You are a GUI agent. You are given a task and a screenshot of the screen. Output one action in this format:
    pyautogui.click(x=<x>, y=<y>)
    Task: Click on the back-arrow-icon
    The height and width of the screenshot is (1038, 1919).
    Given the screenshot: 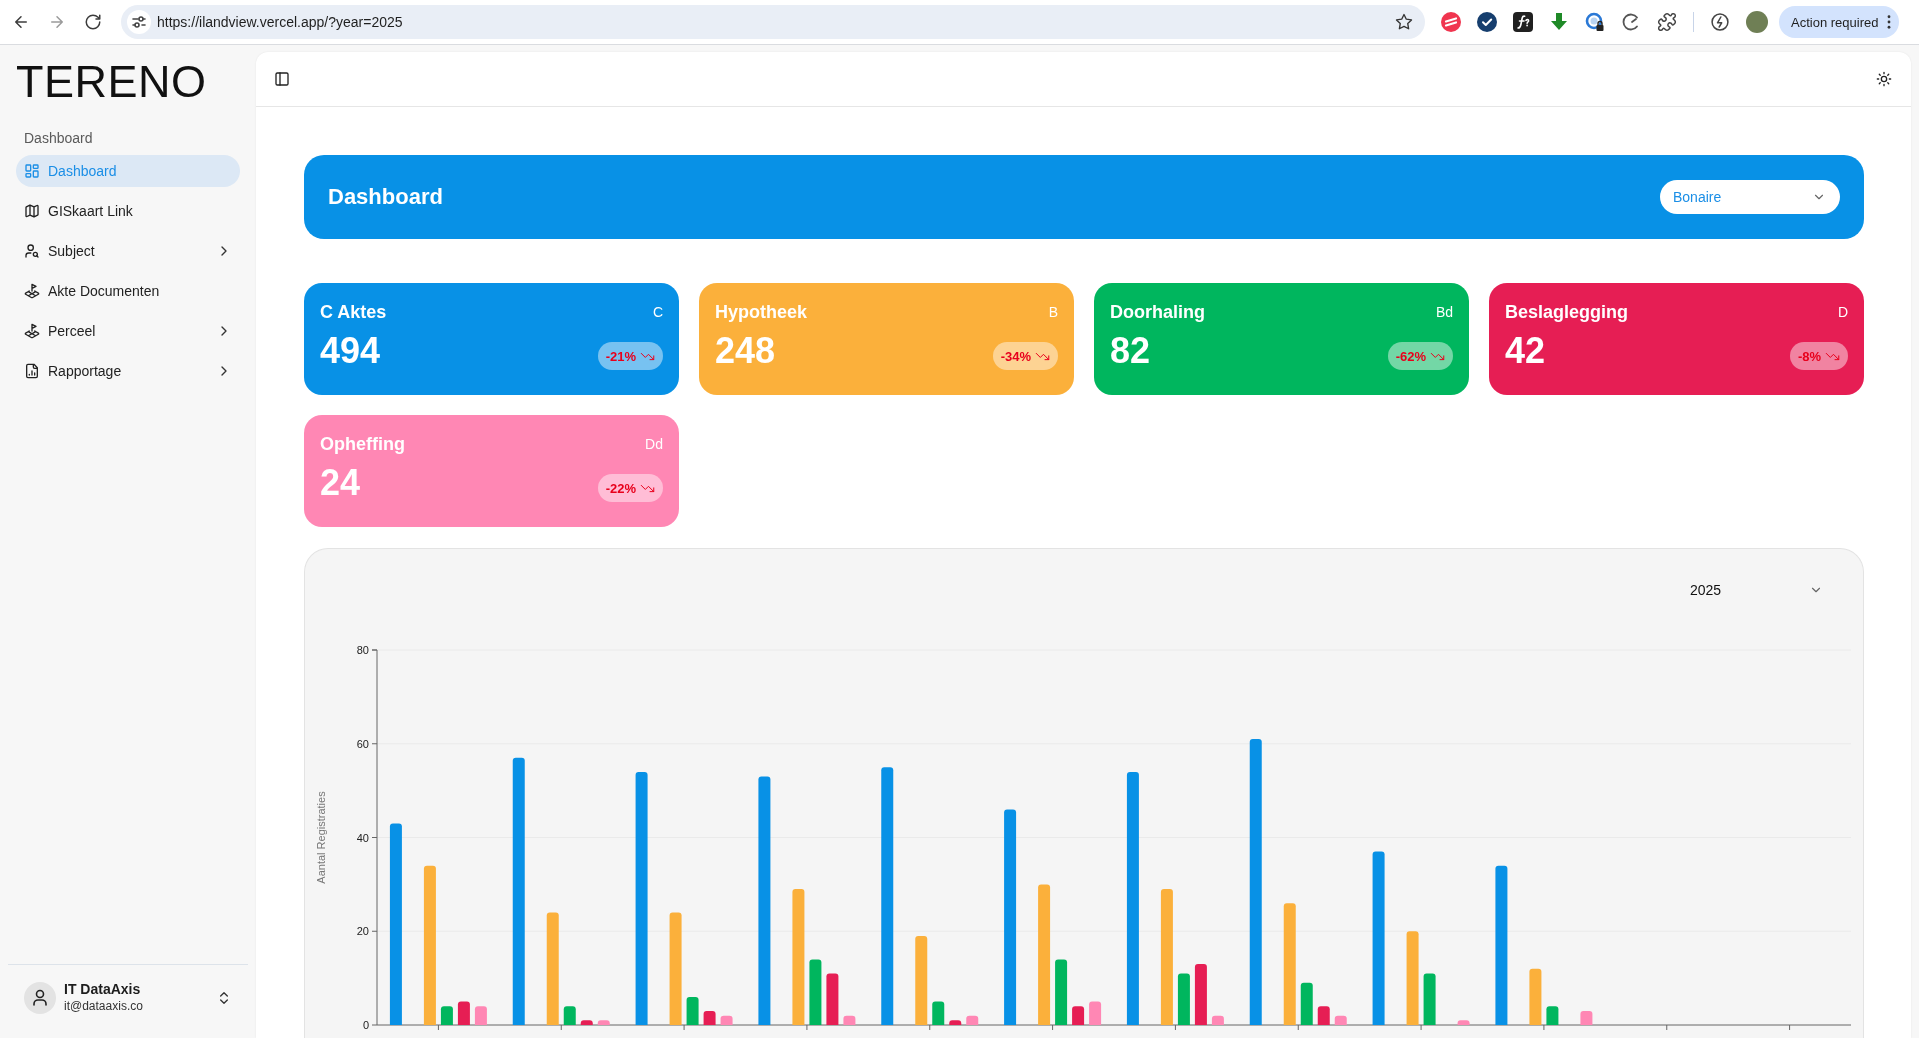 What is the action you would take?
    pyautogui.click(x=21, y=22)
    